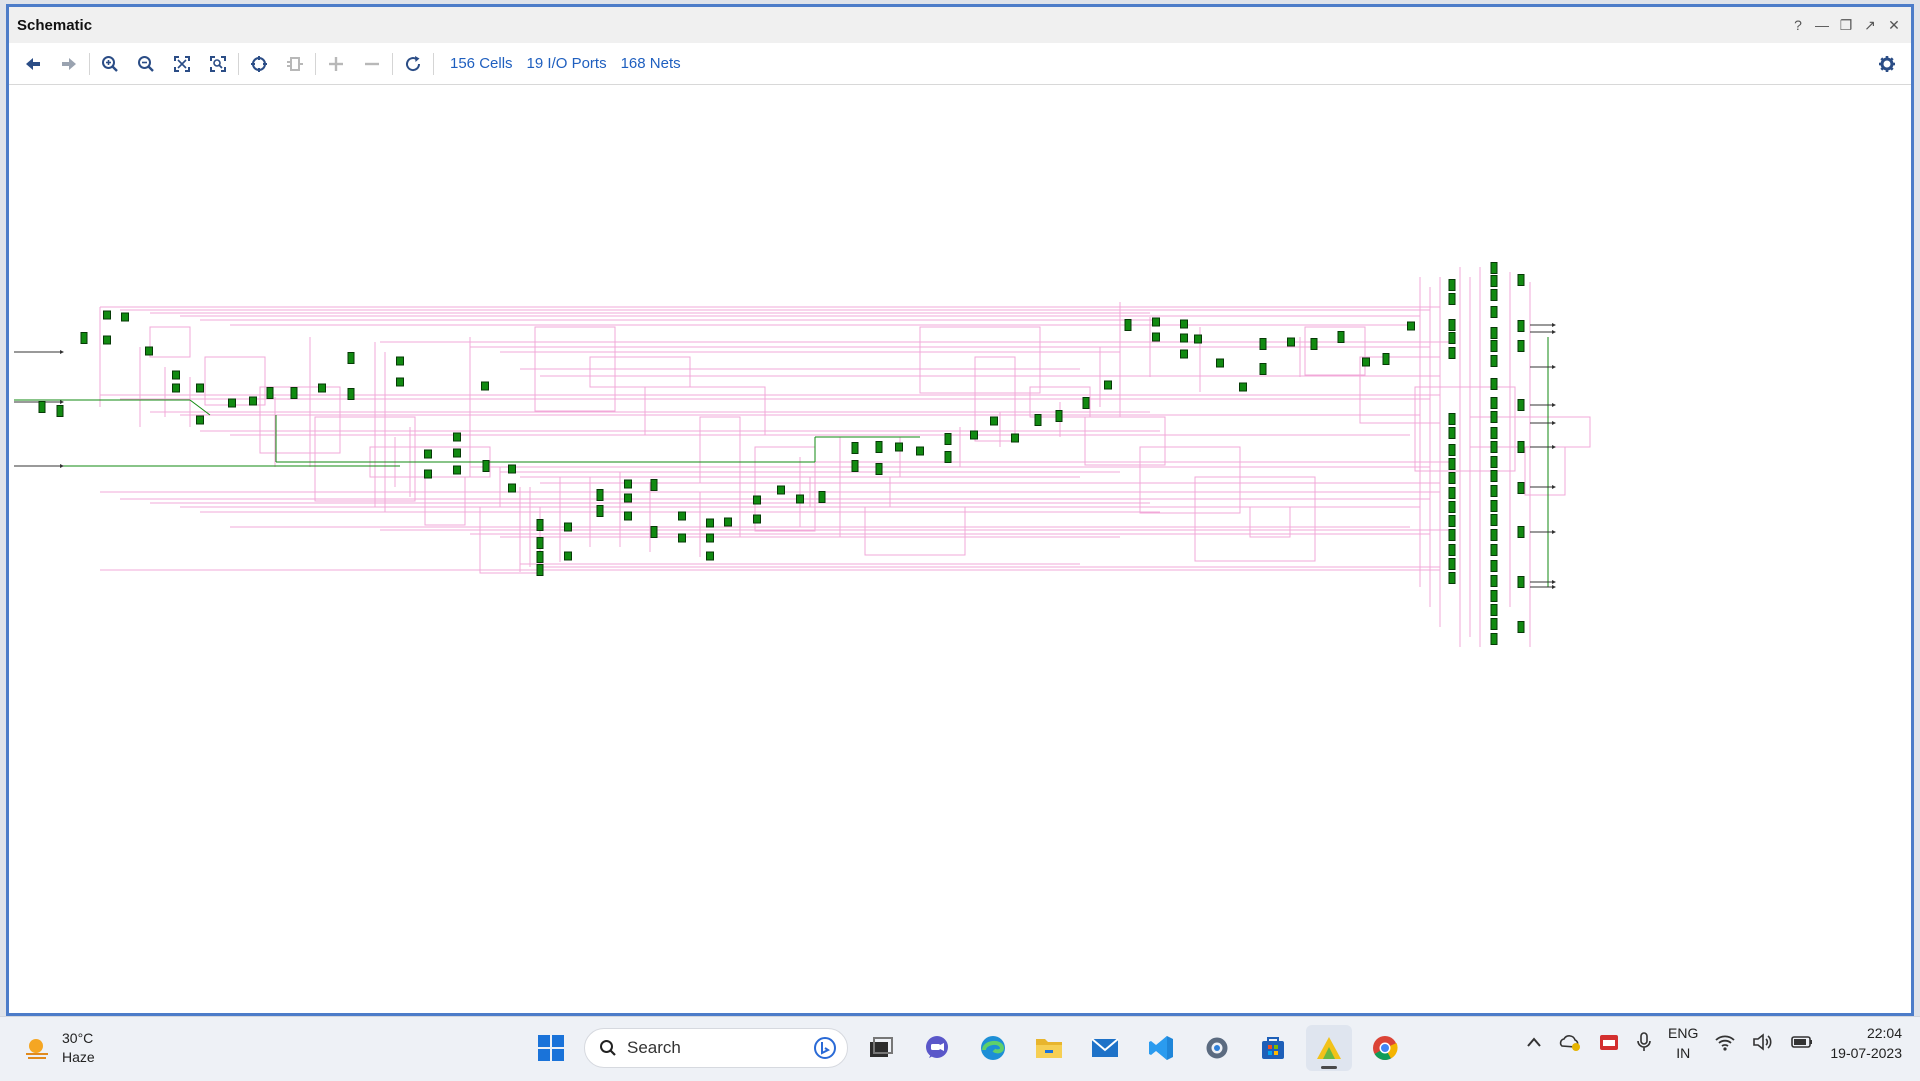  Describe the element at coordinates (58, 1048) in the screenshot. I see `weather-widget: 30°C Haze` at that location.